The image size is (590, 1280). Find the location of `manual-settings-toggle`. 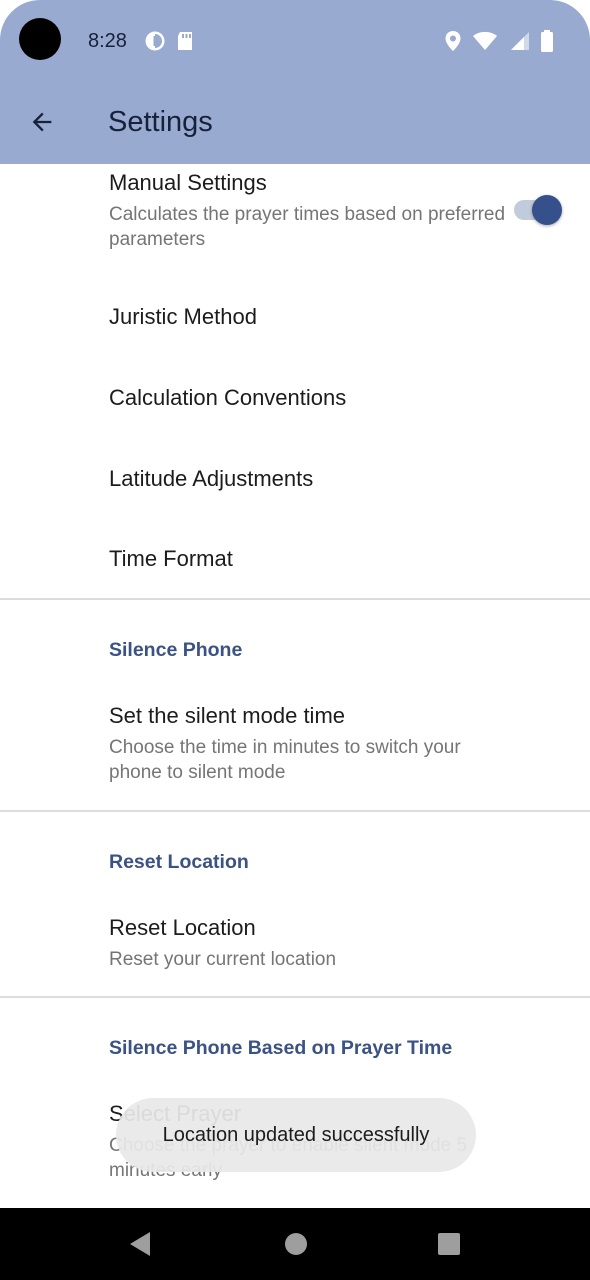

manual-settings-toggle is located at coordinates (538, 210).